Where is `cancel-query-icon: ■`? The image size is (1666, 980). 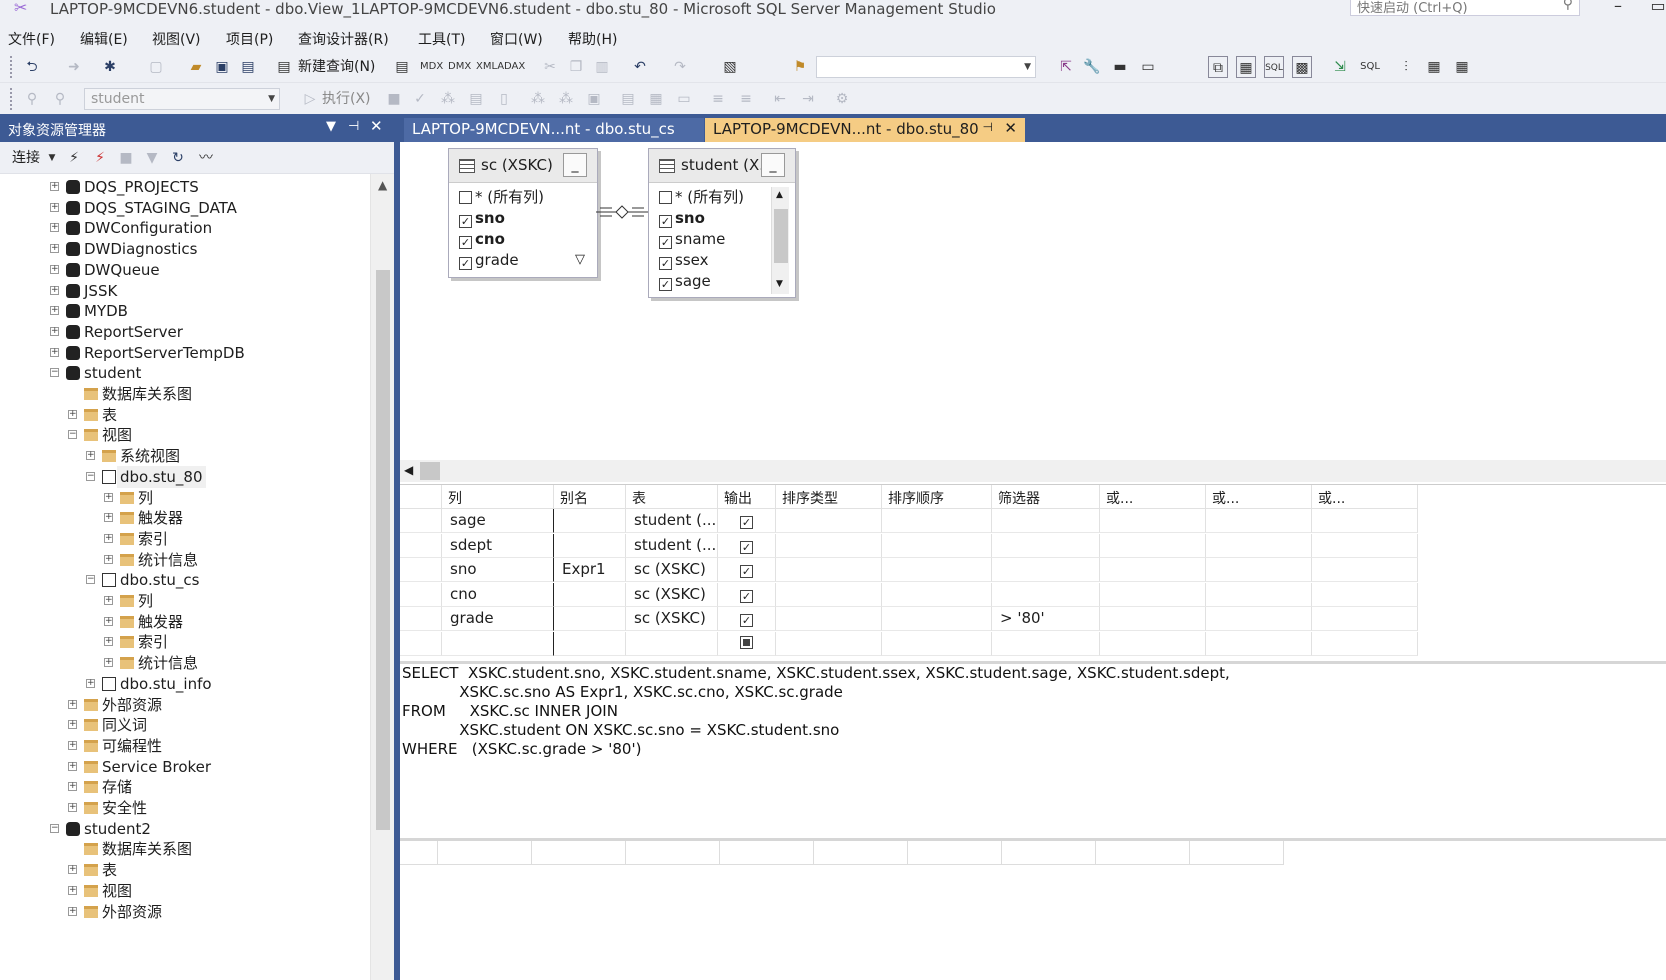 cancel-query-icon: ■ is located at coordinates (394, 99).